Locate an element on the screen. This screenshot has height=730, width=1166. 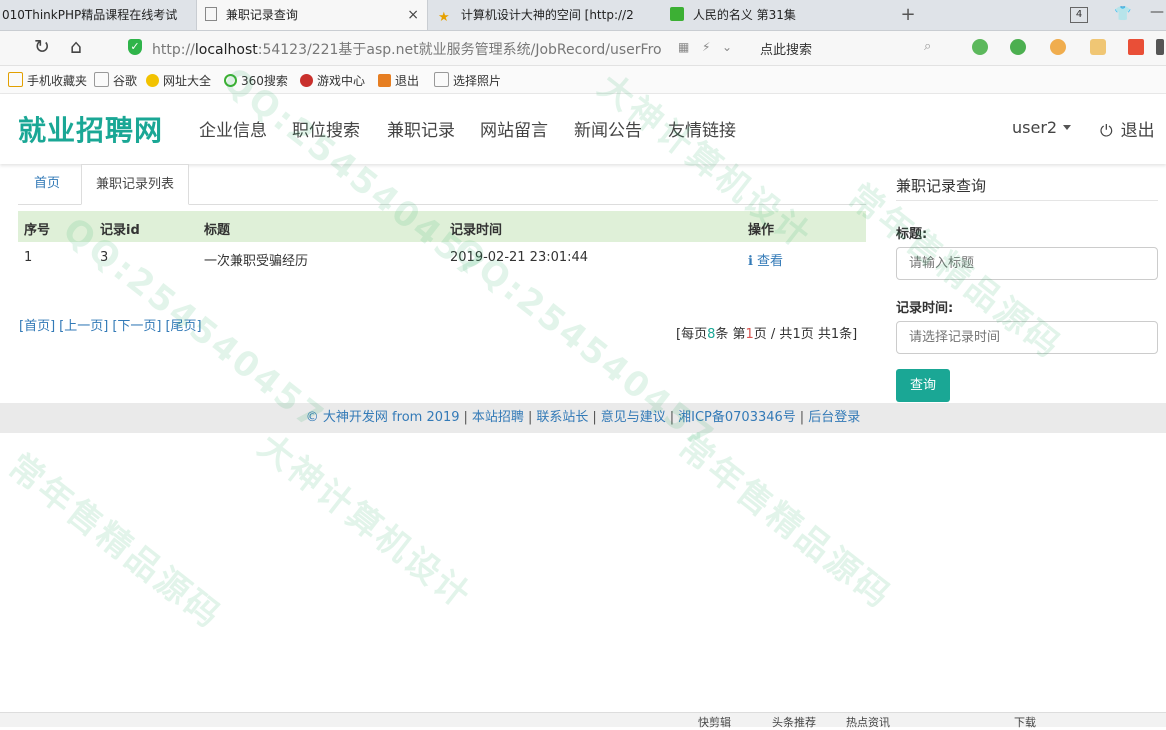
scissors-icon is located at coordinates (980, 47).